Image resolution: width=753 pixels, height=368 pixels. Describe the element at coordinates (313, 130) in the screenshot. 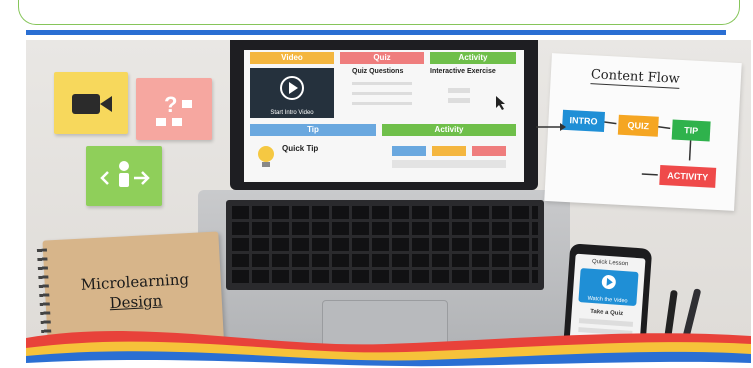

I see `tab-tip: Tip` at that location.